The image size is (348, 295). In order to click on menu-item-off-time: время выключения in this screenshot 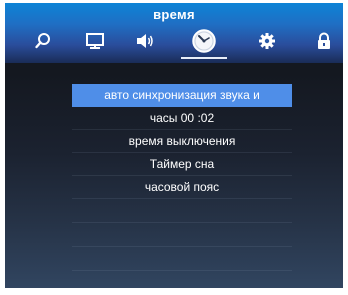, I will do `click(182, 141)`.